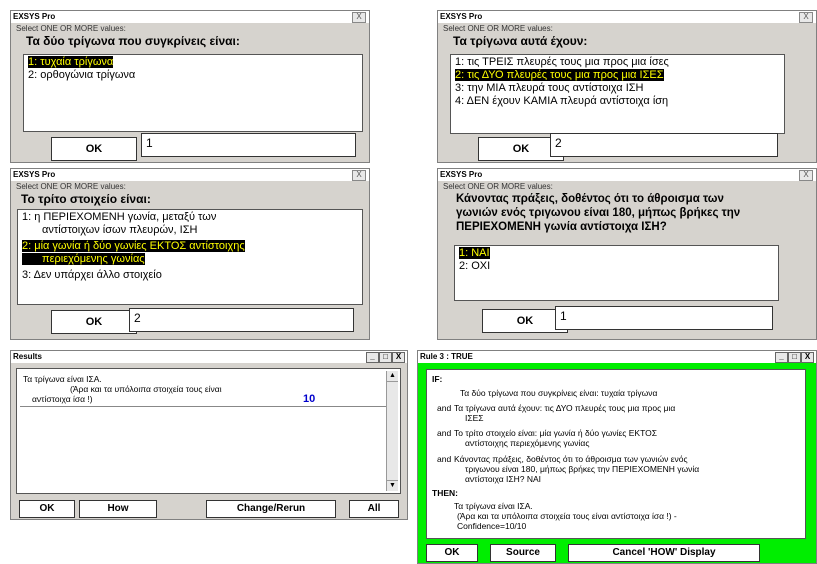 The image size is (817, 564). I want to click on result-line: (Άρα και τα υπόλοιπα στοιχεία τους είναι, so click(146, 389).